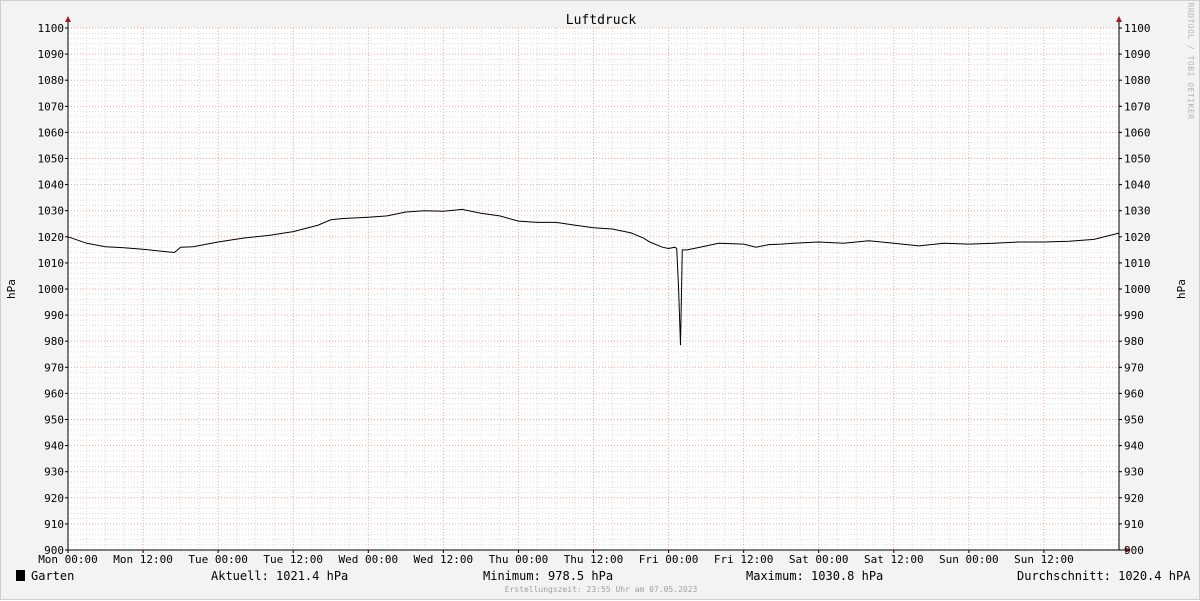  I want to click on x-tick-label: Wed 12:00, so click(444, 559).